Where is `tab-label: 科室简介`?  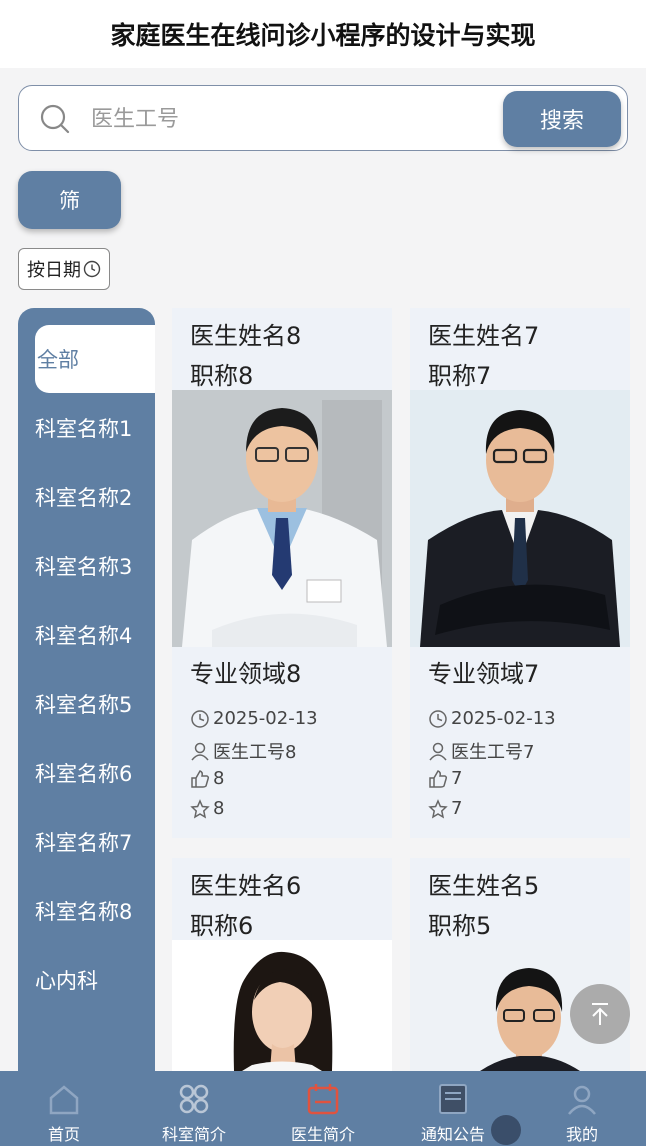 tab-label: 科室简介 is located at coordinates (193, 1134).